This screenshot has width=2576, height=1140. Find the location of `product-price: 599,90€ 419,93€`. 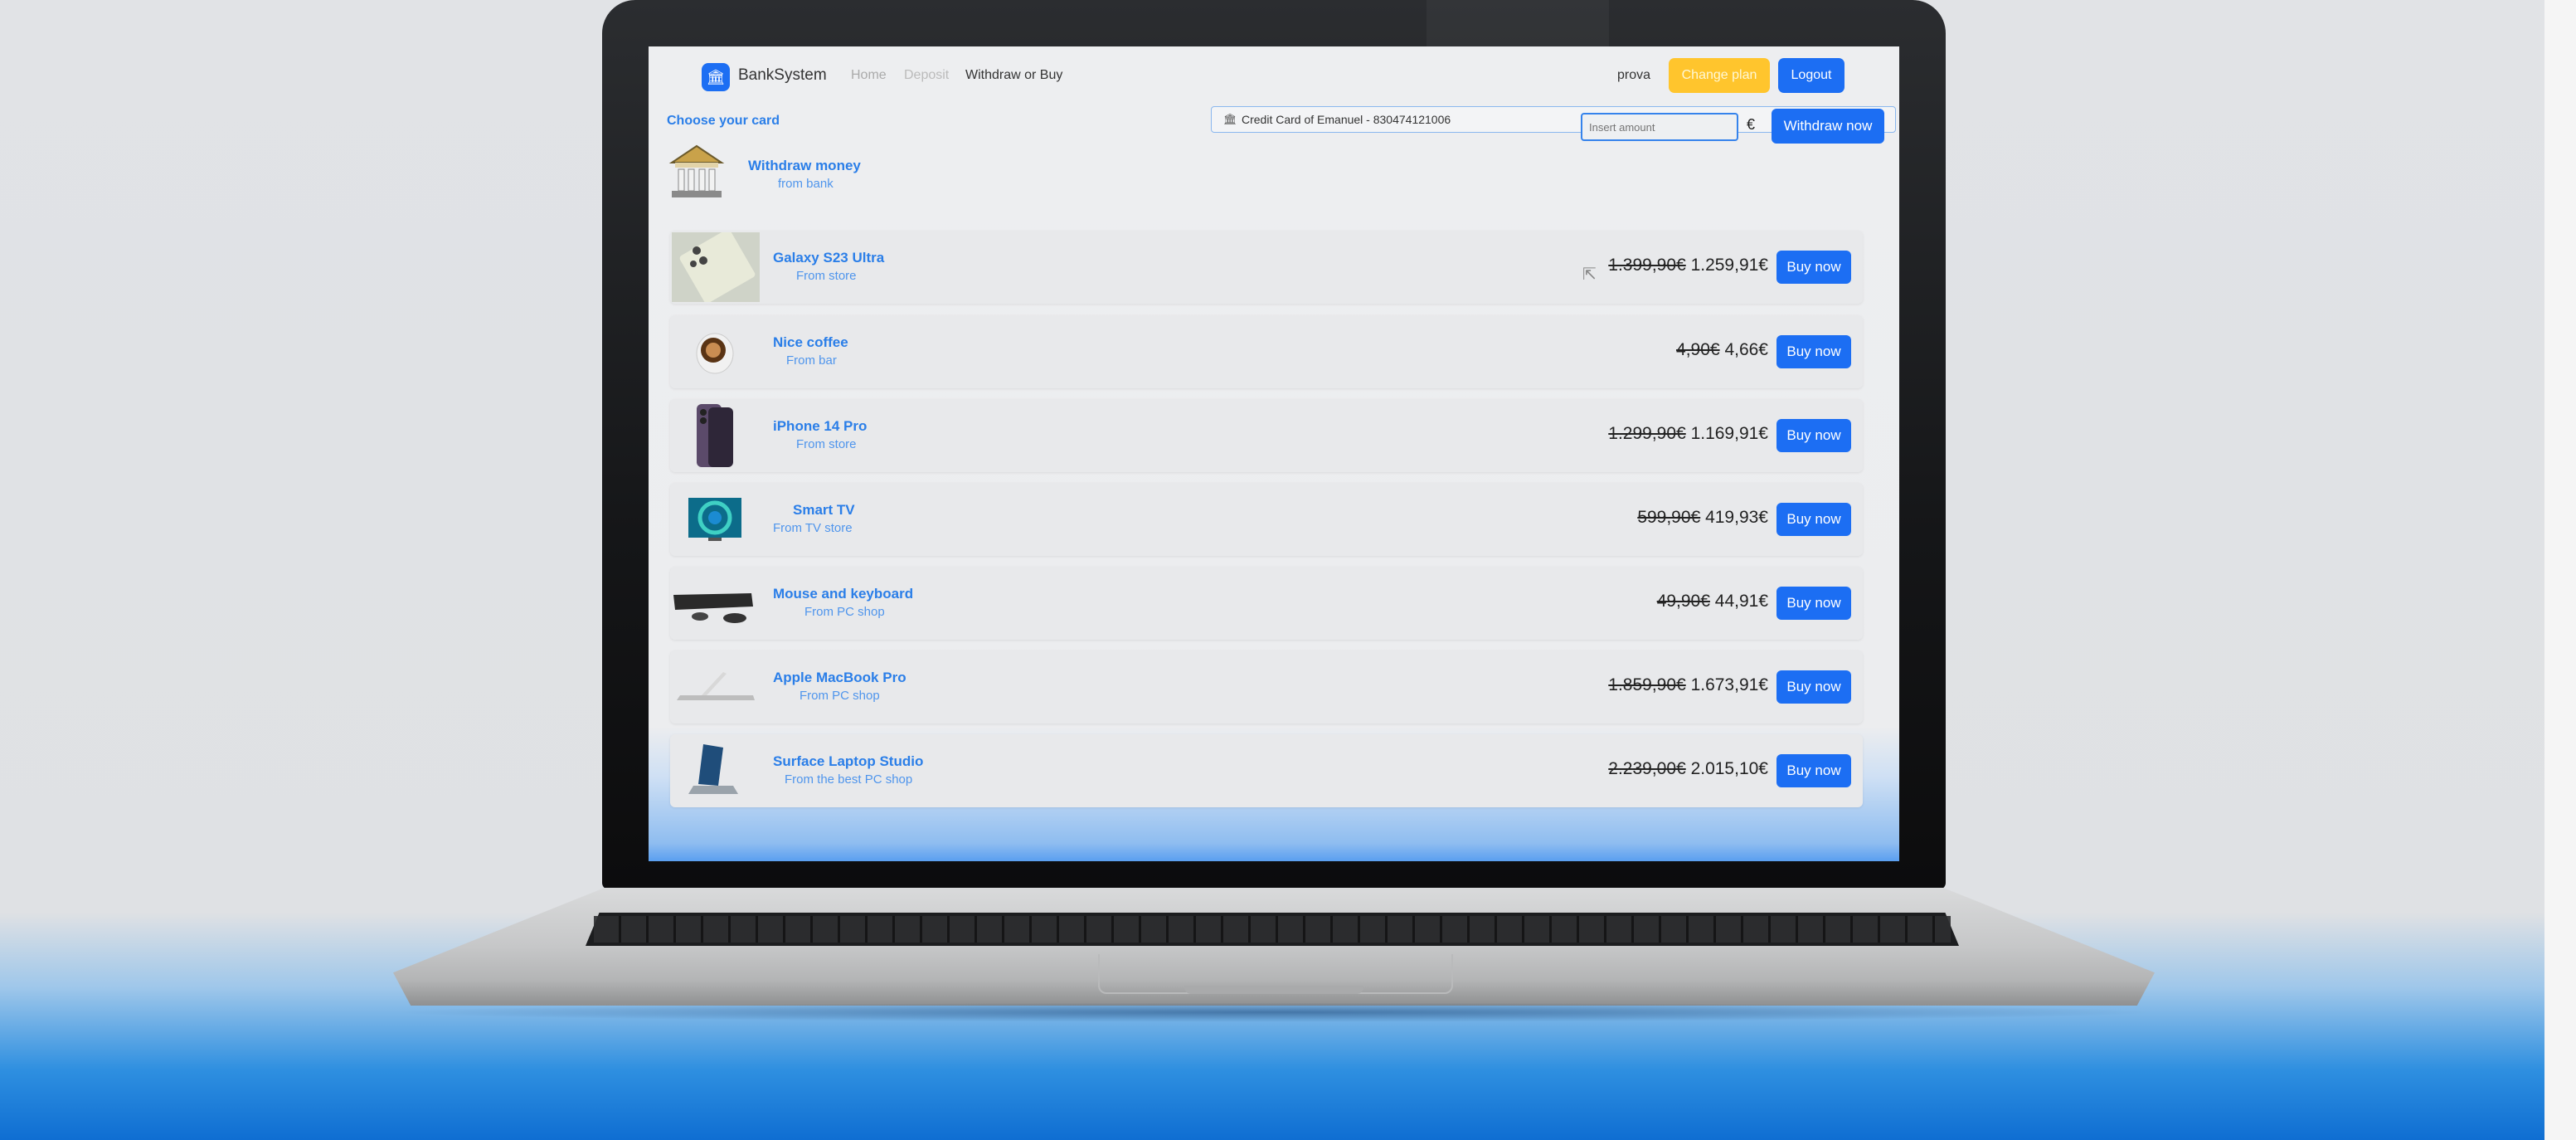

product-price: 599,90€ 419,93€ is located at coordinates (1702, 518).